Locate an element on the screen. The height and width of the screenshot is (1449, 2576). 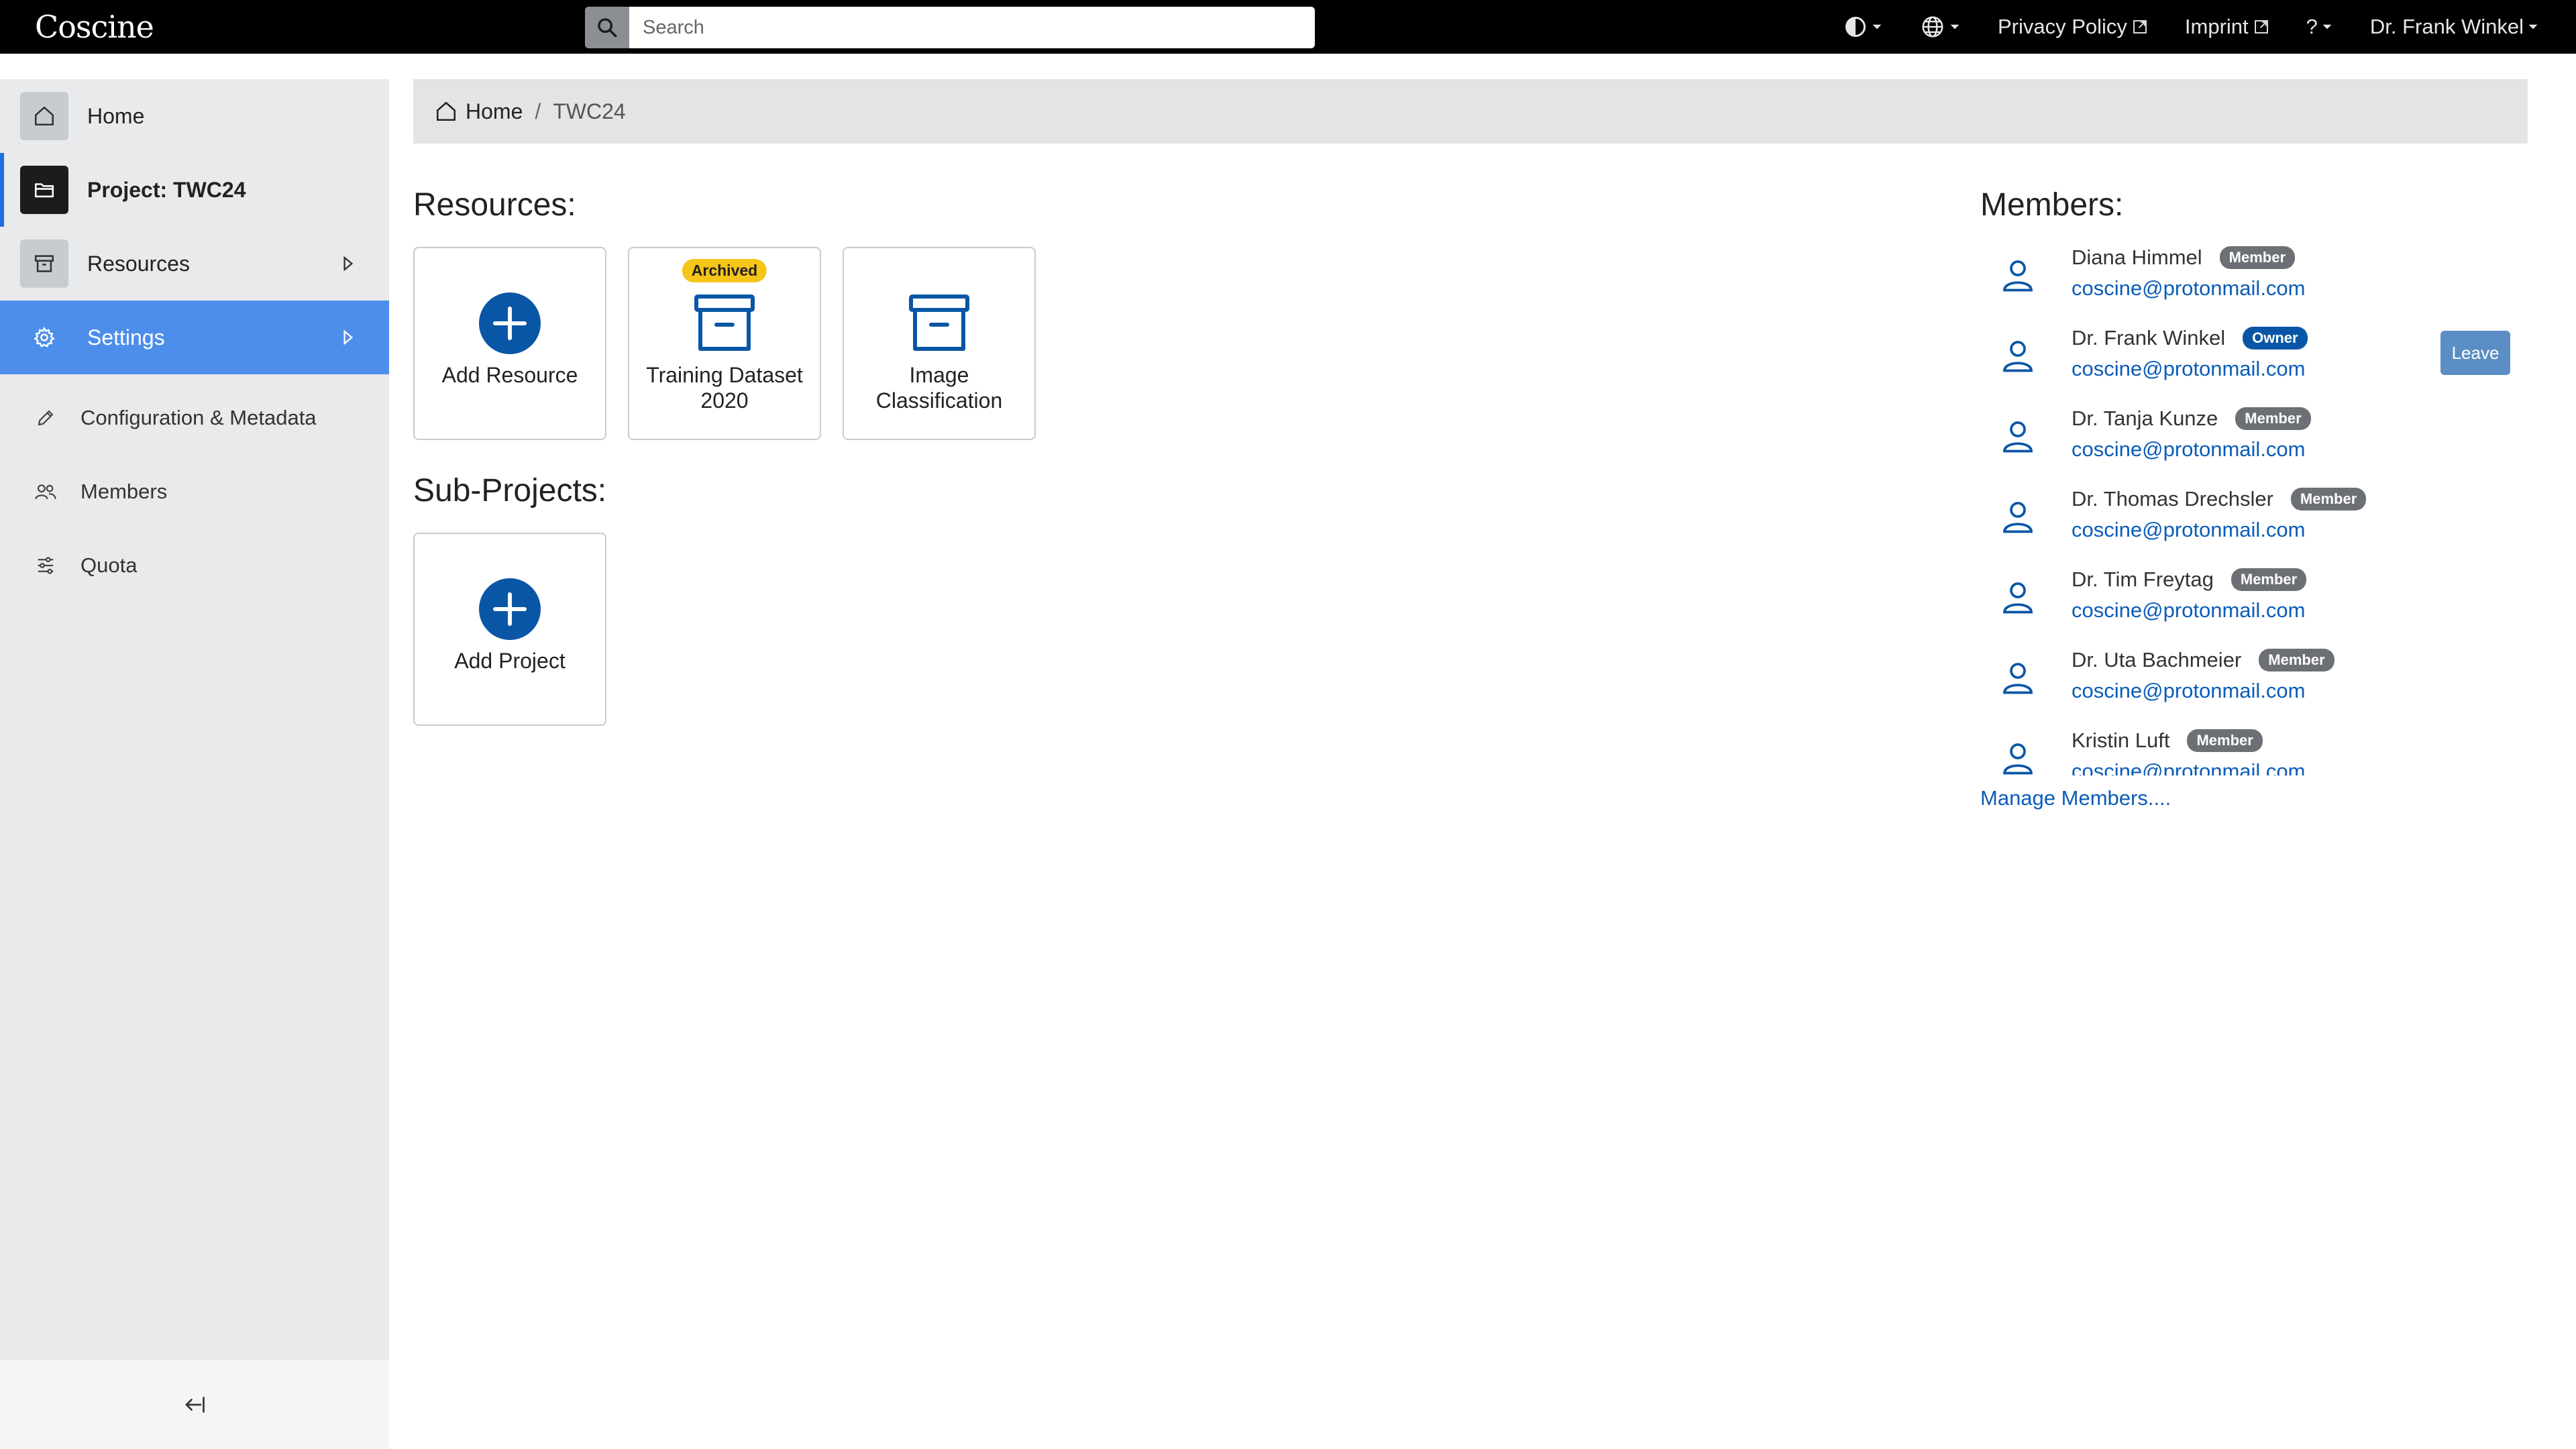
sidebar-subitem-label: Members is located at coordinates (124, 491).